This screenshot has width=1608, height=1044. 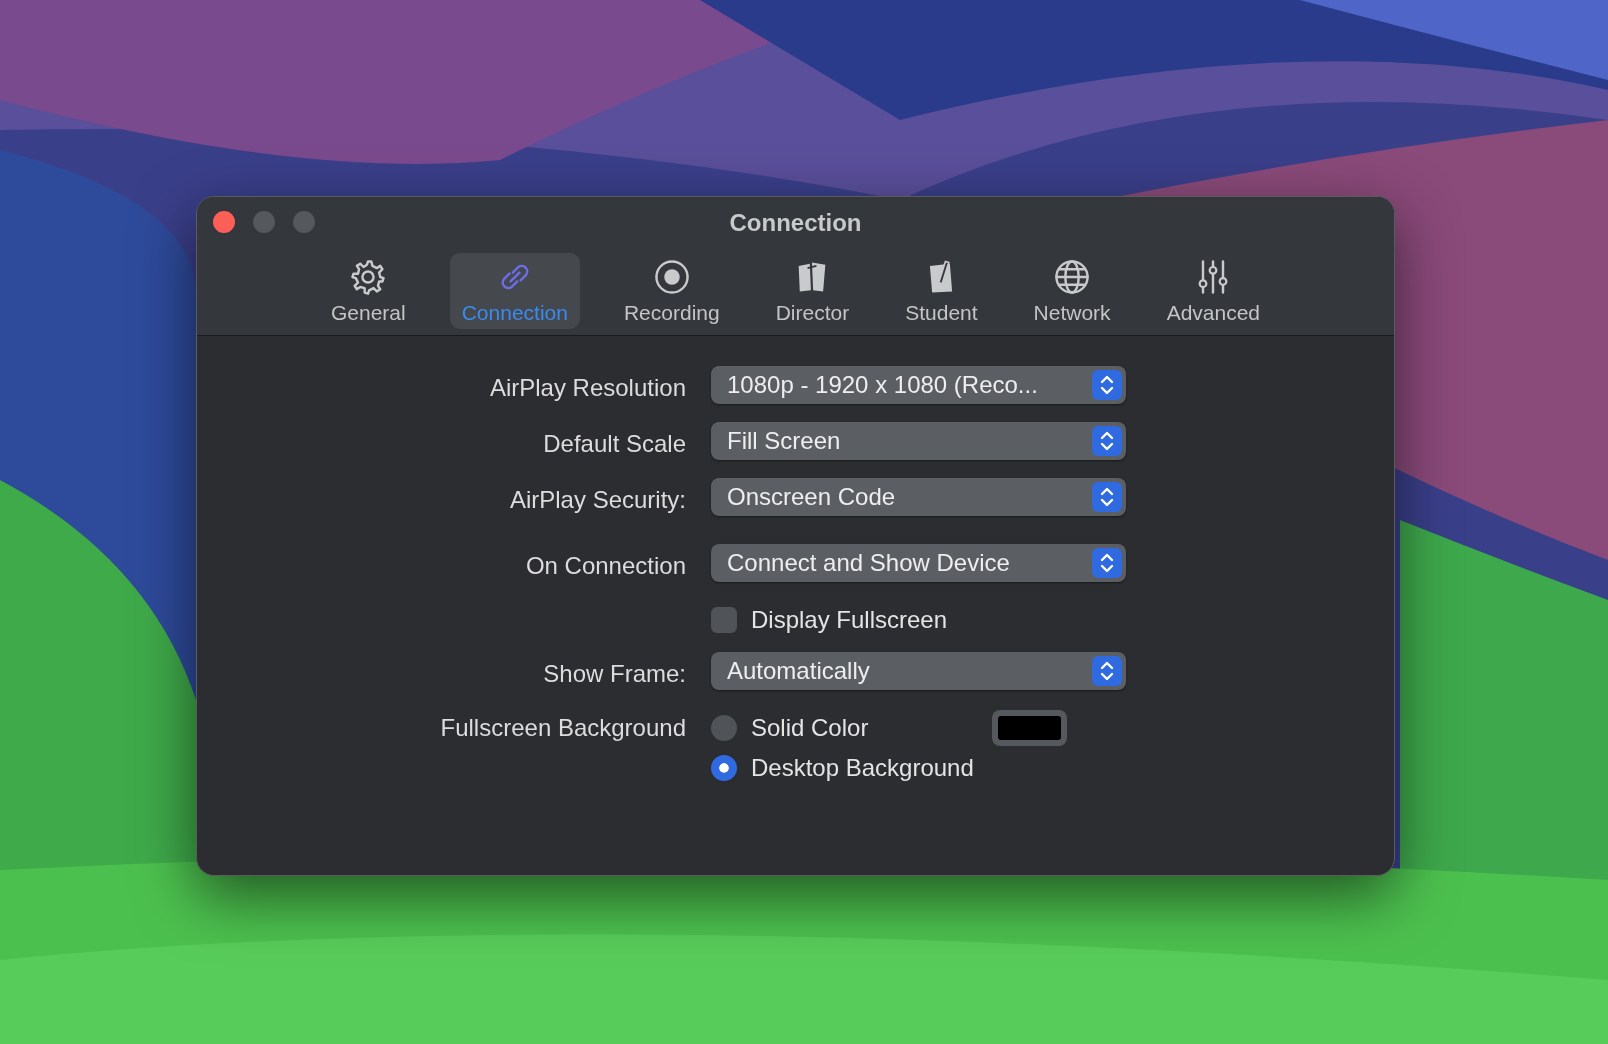 What do you see at coordinates (918, 563) in the screenshot?
I see `popup-button: Connect and Show Device` at bounding box center [918, 563].